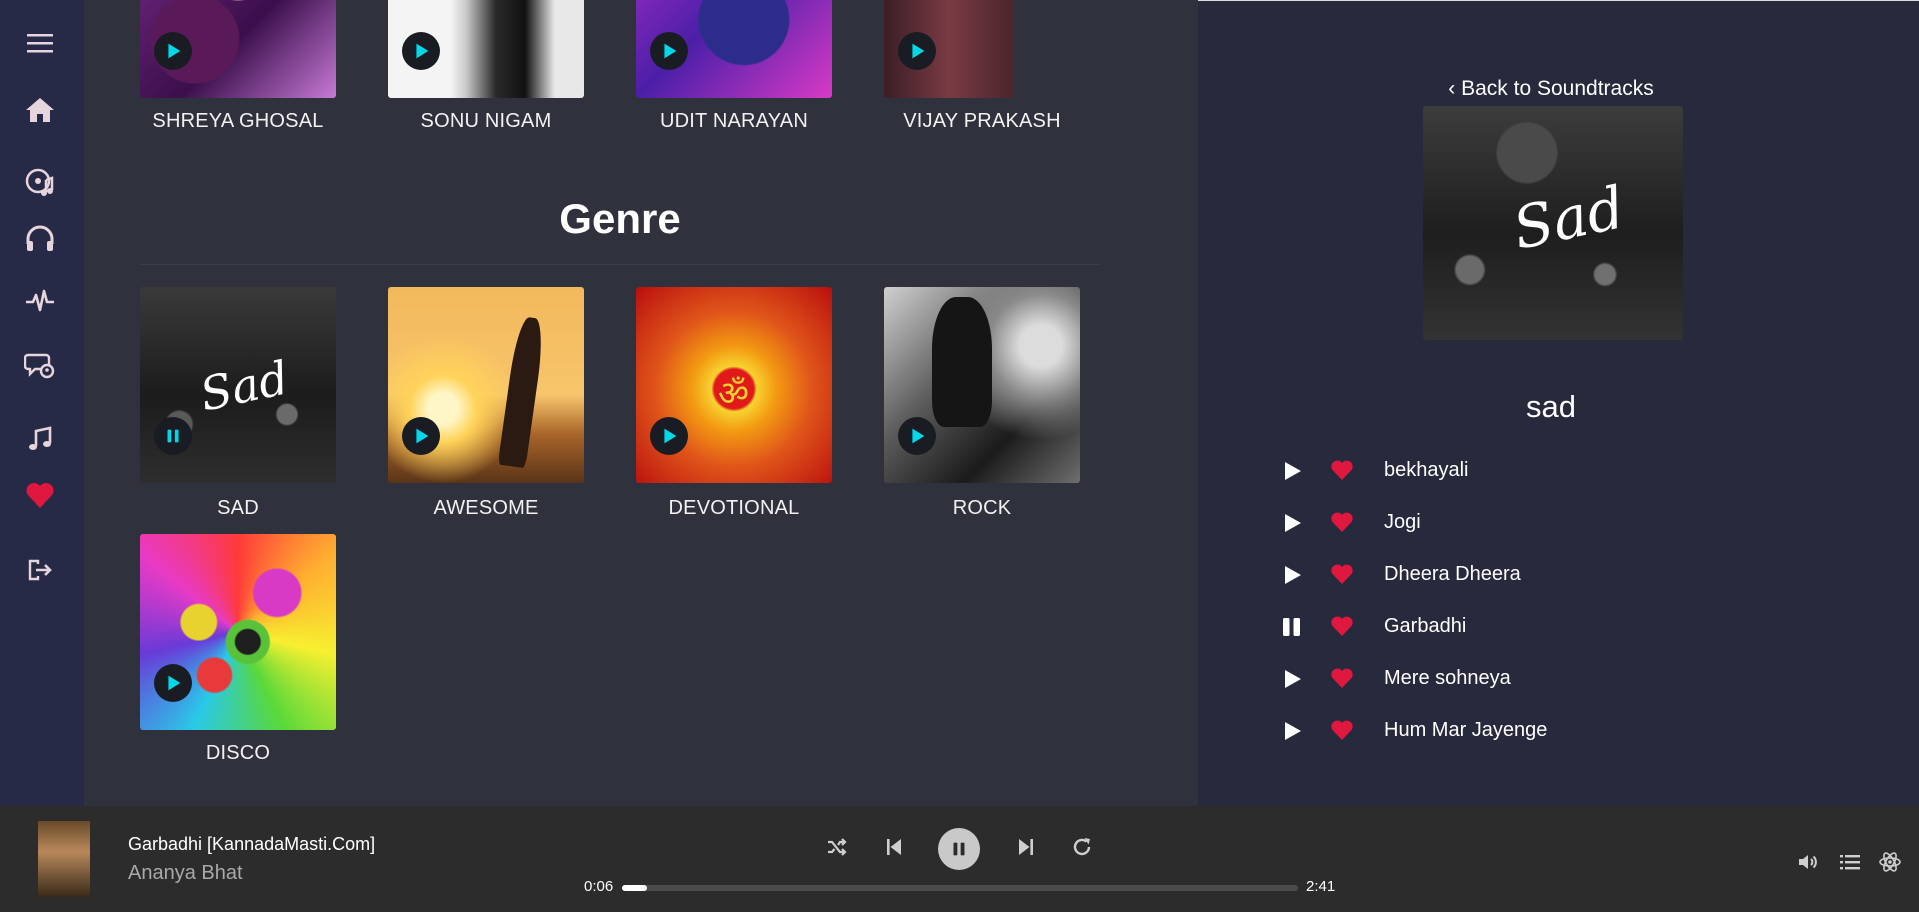 The width and height of the screenshot is (1919, 912). I want to click on genre-tile-rock: ROCK, so click(982, 403).